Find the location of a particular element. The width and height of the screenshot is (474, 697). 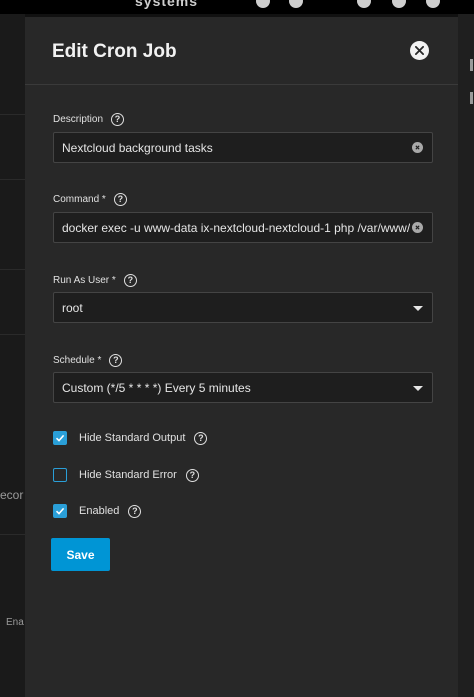

command-label: Command * ? is located at coordinates (90, 199).